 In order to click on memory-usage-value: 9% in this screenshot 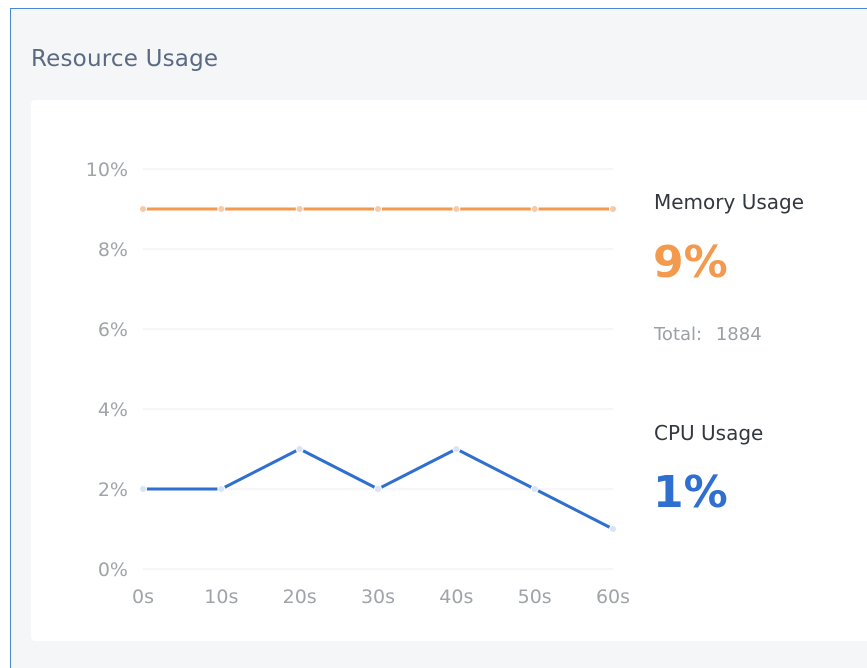, I will do `click(690, 262)`.